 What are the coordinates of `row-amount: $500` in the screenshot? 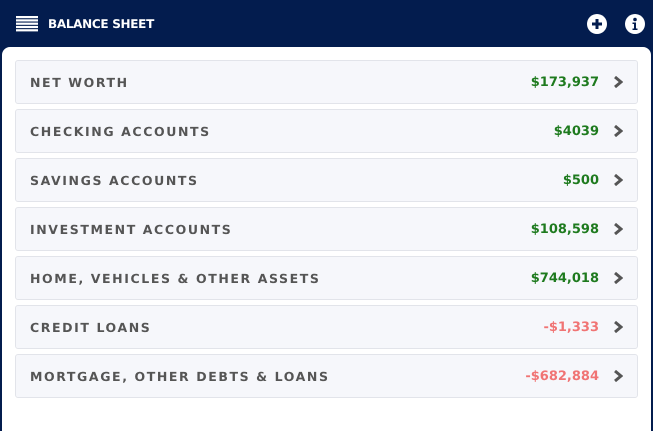 It's located at (580, 180).